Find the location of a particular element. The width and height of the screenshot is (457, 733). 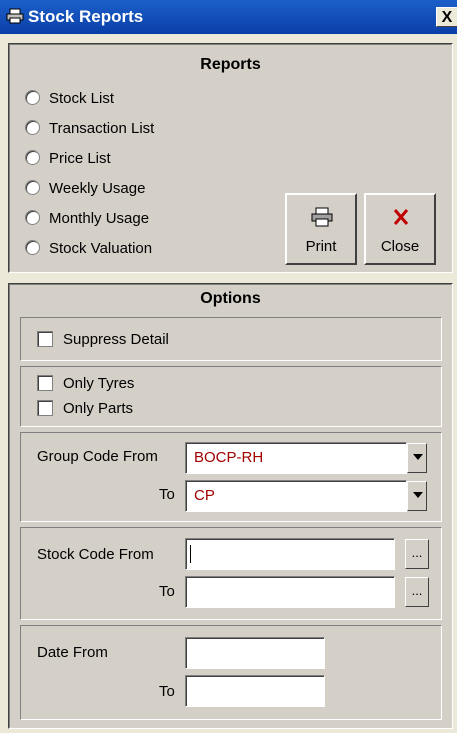

options-heading: Options is located at coordinates (230, 298).